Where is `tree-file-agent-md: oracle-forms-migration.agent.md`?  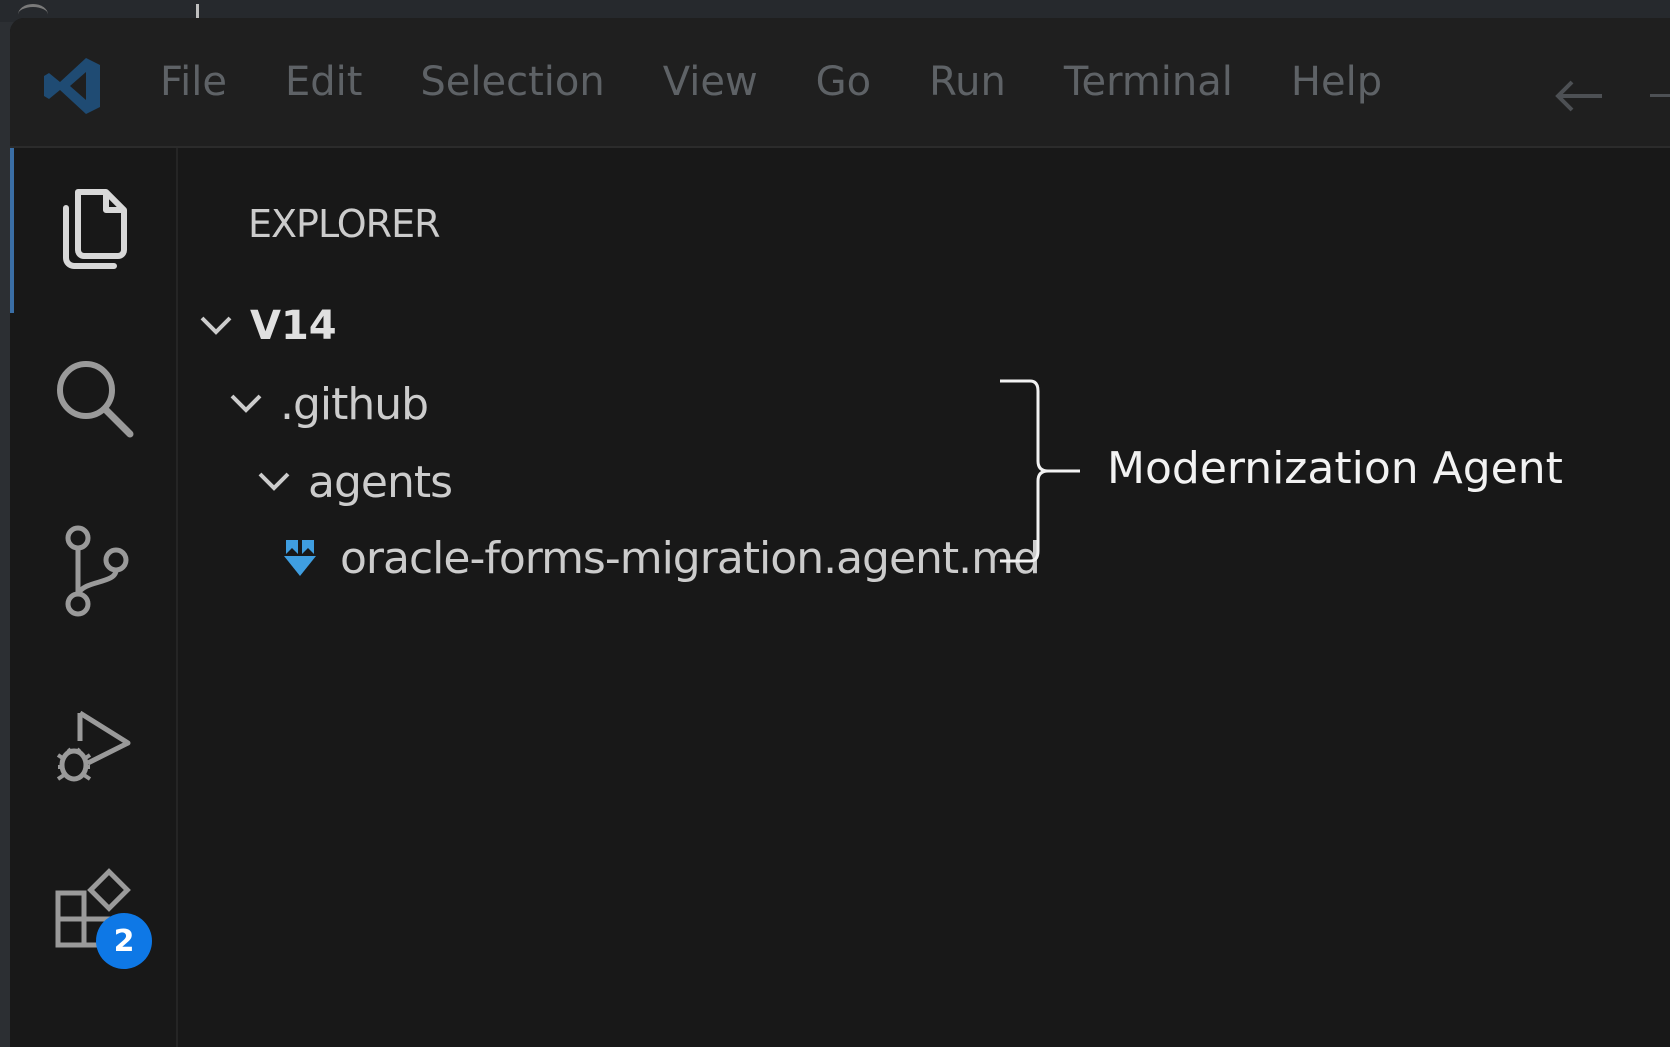
tree-file-agent-md: oracle-forms-migration.agent.md is located at coordinates (659, 558).